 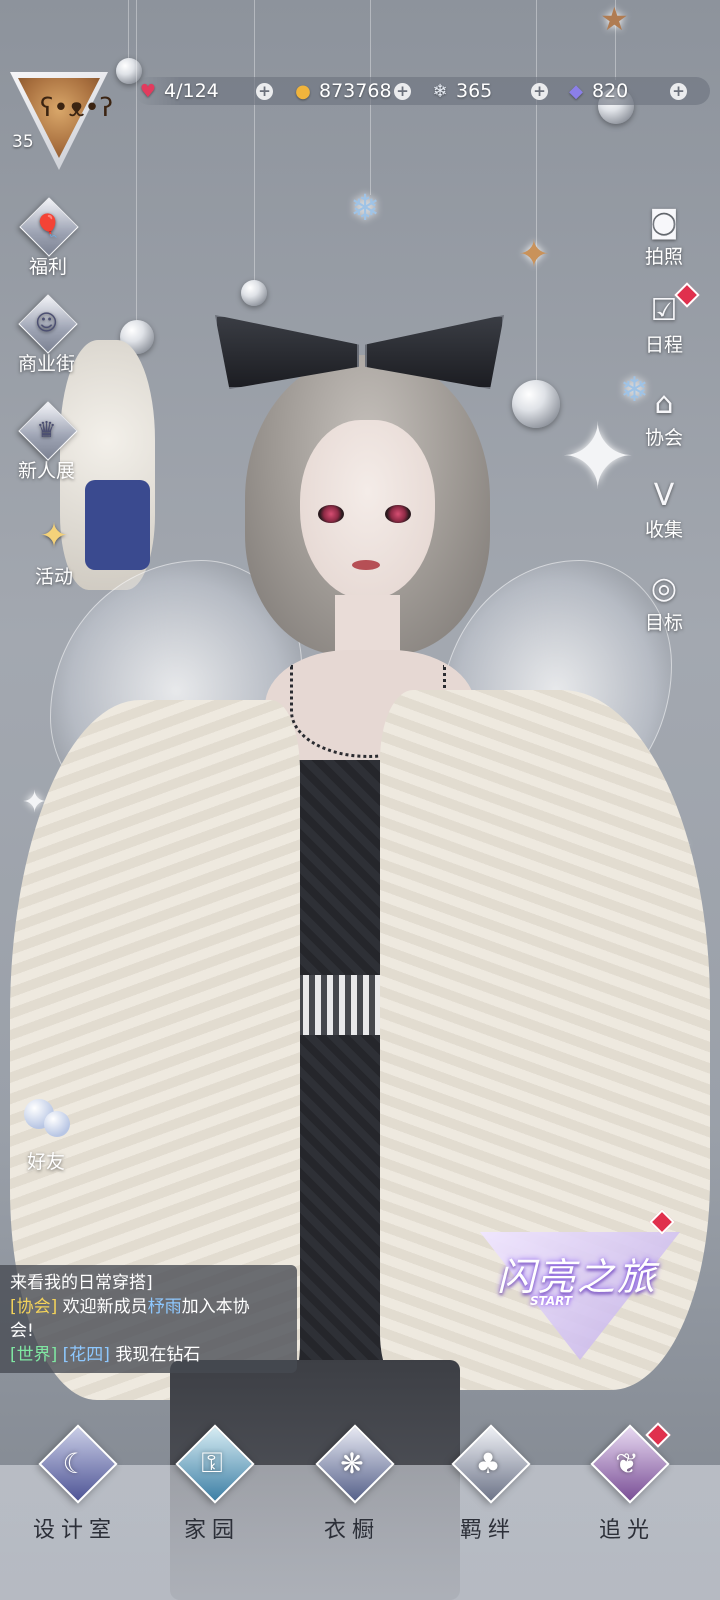 What do you see at coordinates (474, 91) in the screenshot?
I see `crystal-value: 365` at bounding box center [474, 91].